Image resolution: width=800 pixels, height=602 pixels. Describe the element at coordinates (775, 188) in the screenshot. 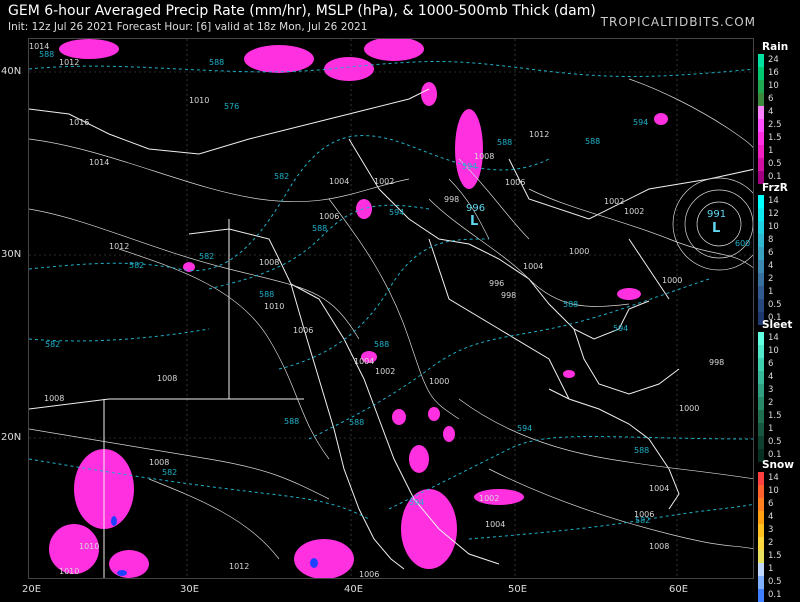

I see `legend-title: FrzR` at that location.